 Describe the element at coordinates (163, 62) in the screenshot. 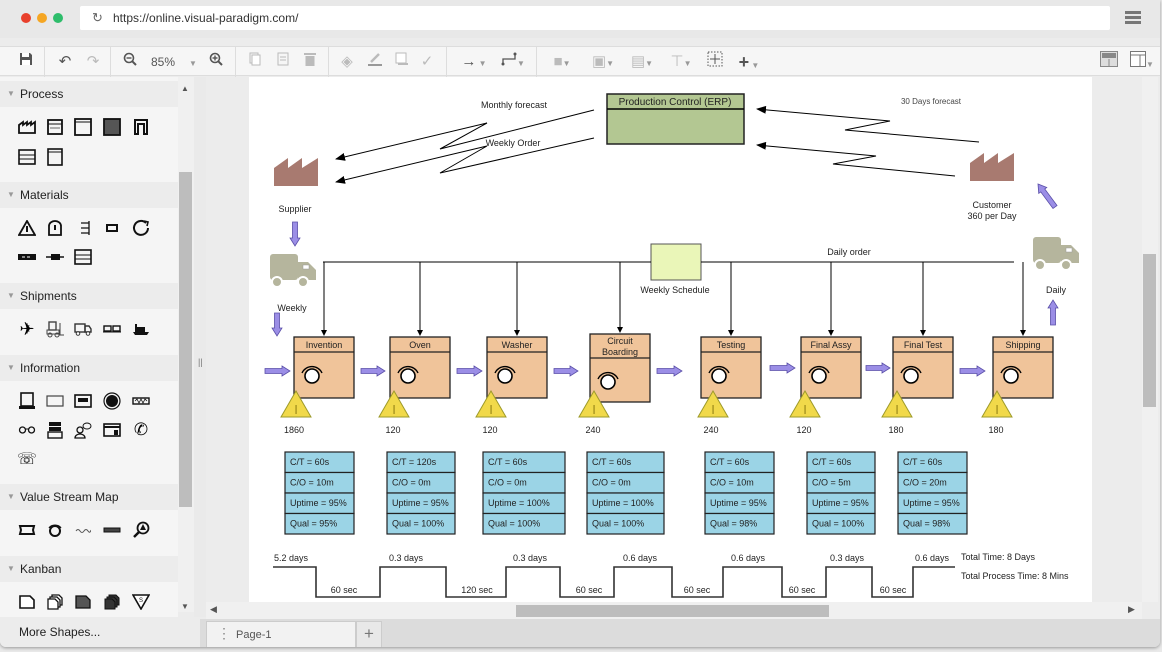

I see `zoom-level: 85%` at that location.